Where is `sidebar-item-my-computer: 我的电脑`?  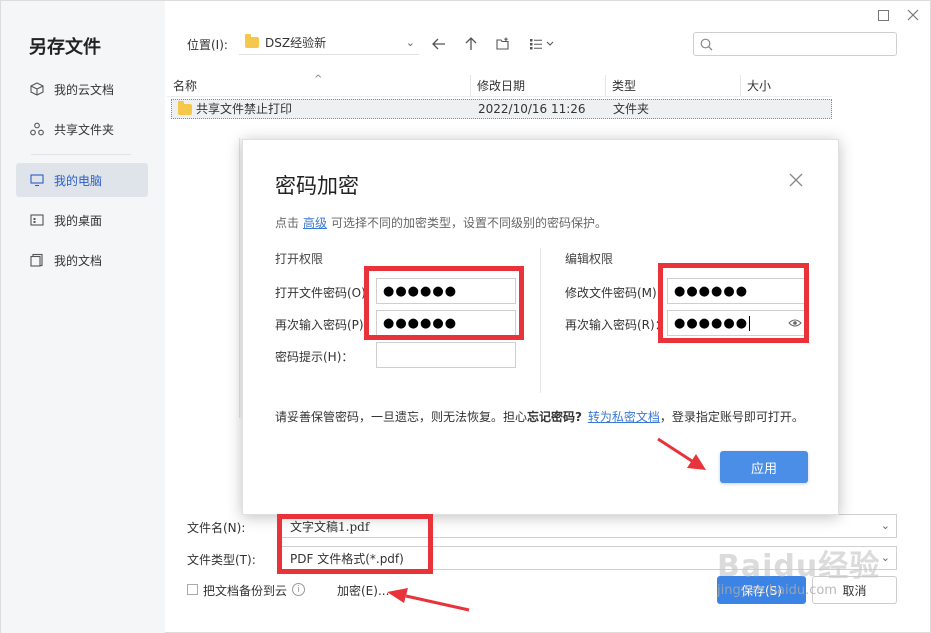 sidebar-item-my-computer: 我的电脑 is located at coordinates (82, 180).